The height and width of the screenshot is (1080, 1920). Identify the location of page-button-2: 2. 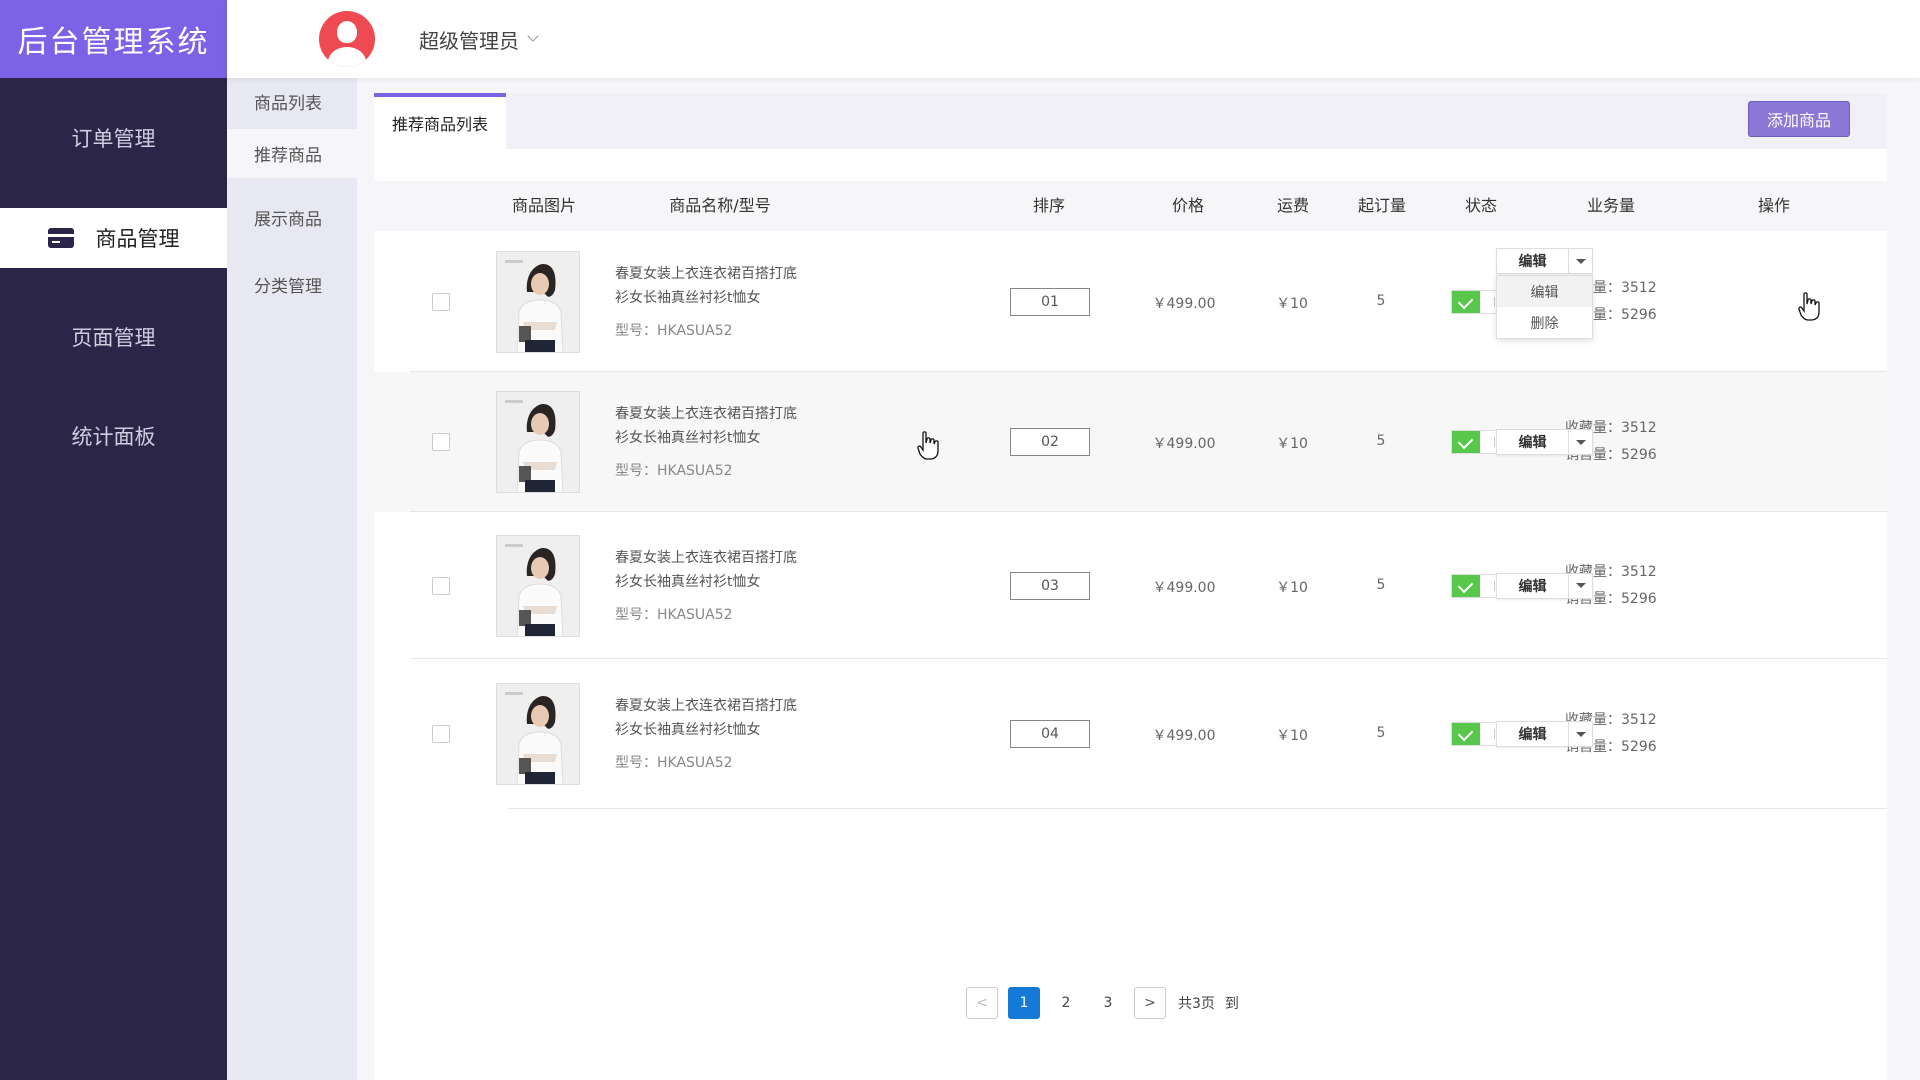
(1066, 1003).